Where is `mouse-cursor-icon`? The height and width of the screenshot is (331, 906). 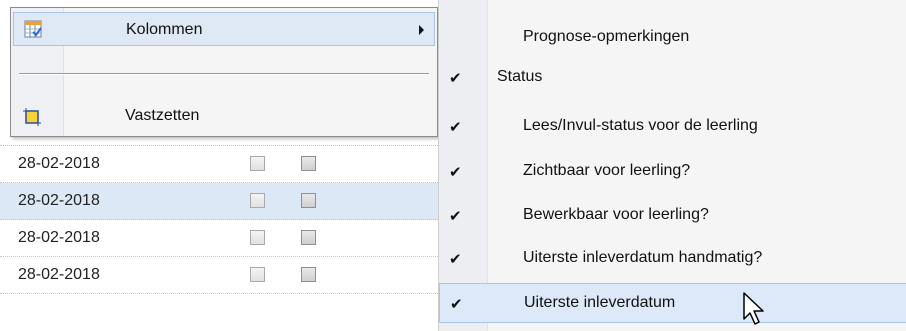
mouse-cursor-icon is located at coordinates (753, 308).